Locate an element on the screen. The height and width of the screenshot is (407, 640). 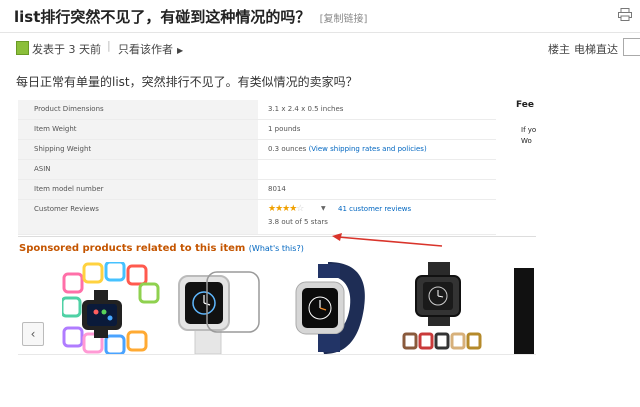
author-only-link: 只看该作者 ▶ is located at coordinates (150, 49).